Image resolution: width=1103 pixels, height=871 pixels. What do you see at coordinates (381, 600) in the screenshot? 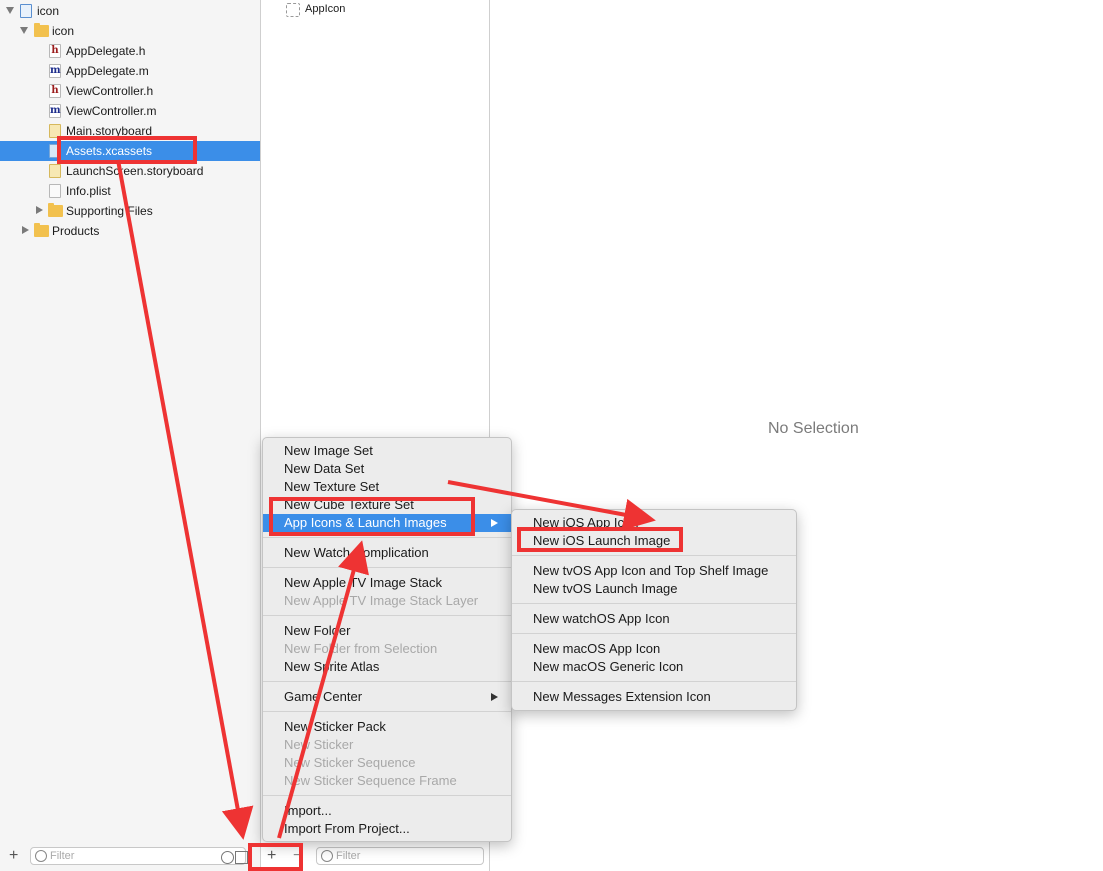
I see `menu-item-new-apple-tv-image-stack-layer: New Apple TV Image Stack Layer` at bounding box center [381, 600].